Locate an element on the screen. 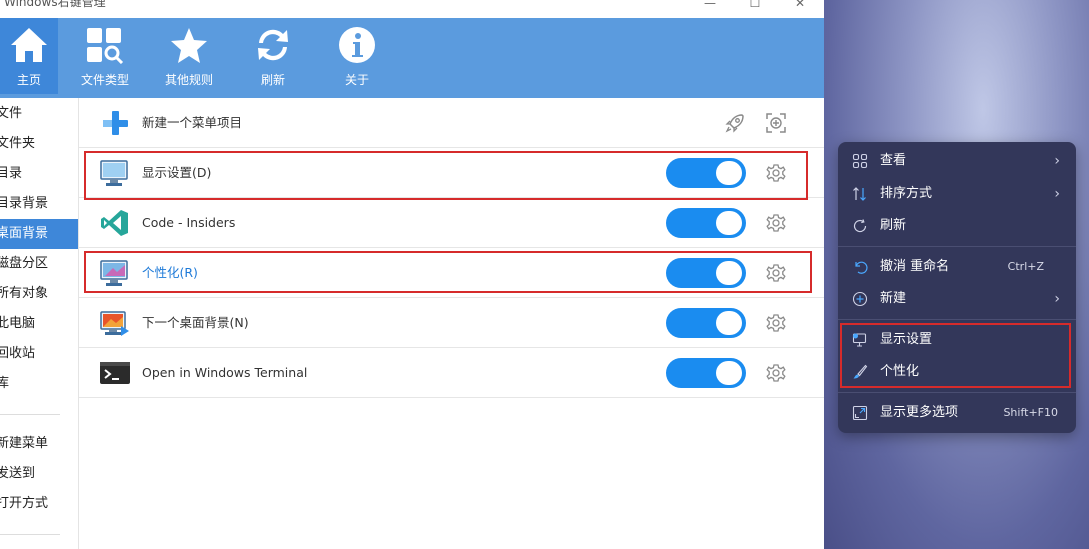 This screenshot has height=549, width=1089. tool-home: 主页 is located at coordinates (29, 56).